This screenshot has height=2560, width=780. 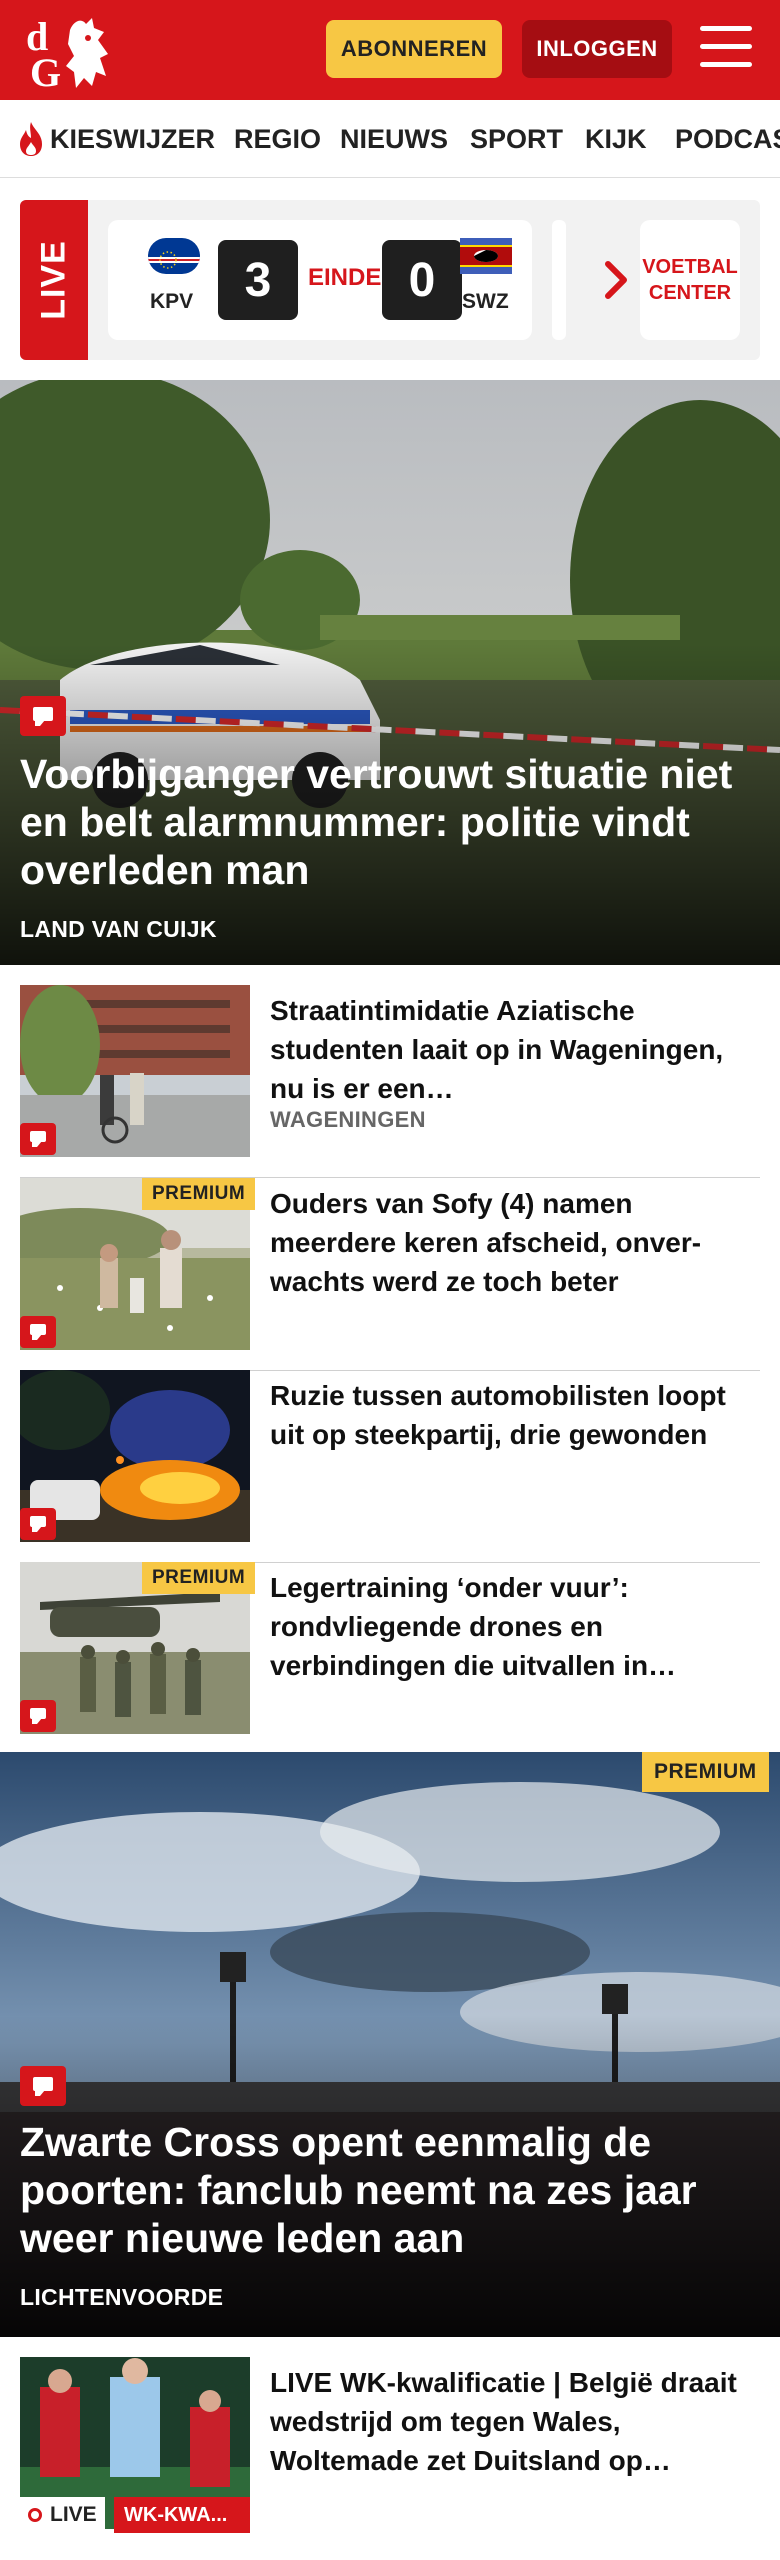 I want to click on live-score-strip: LIVE KPV 3 EINDE 0 SWZ VOETBAL CENTER, so click(x=390, y=280).